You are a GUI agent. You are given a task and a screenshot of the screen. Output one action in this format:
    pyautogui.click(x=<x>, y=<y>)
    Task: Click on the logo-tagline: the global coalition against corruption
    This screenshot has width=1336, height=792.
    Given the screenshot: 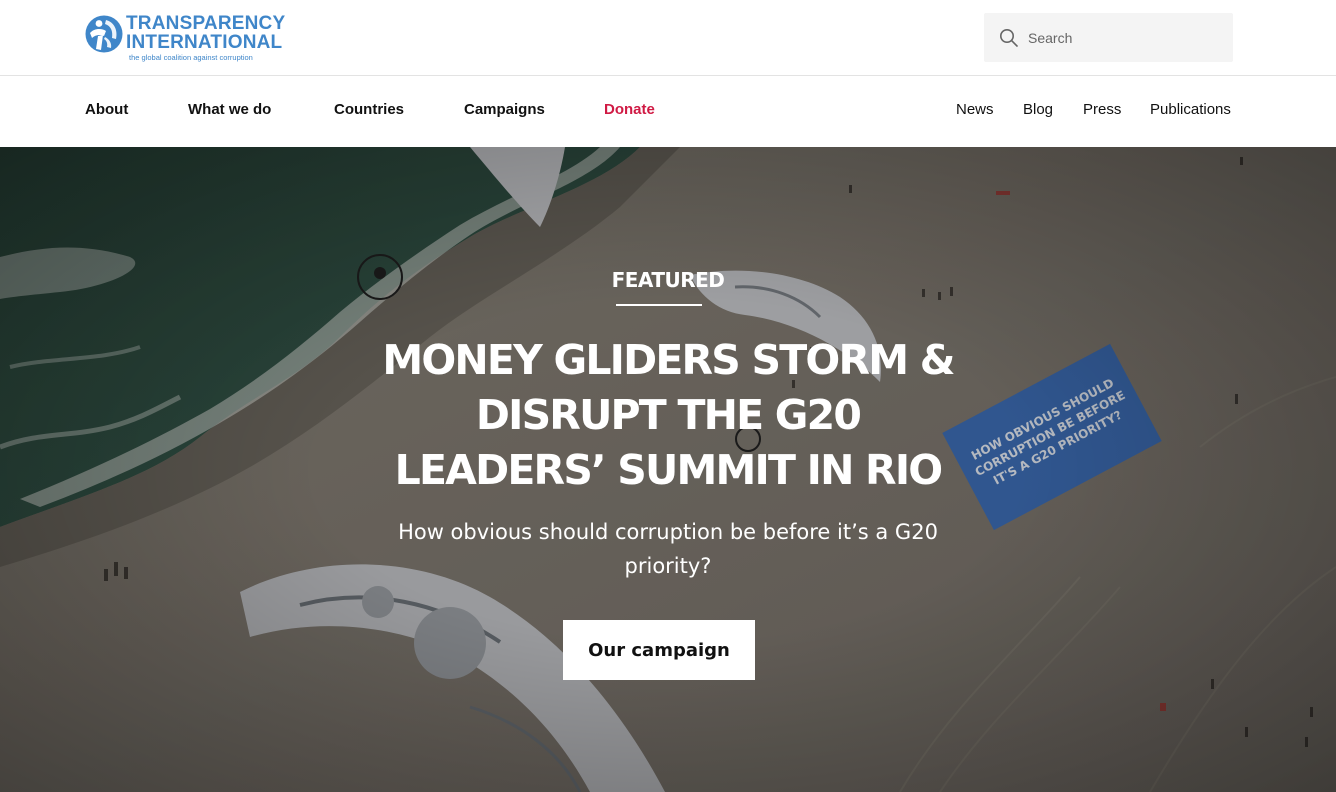 What is the action you would take?
    pyautogui.click(x=191, y=57)
    